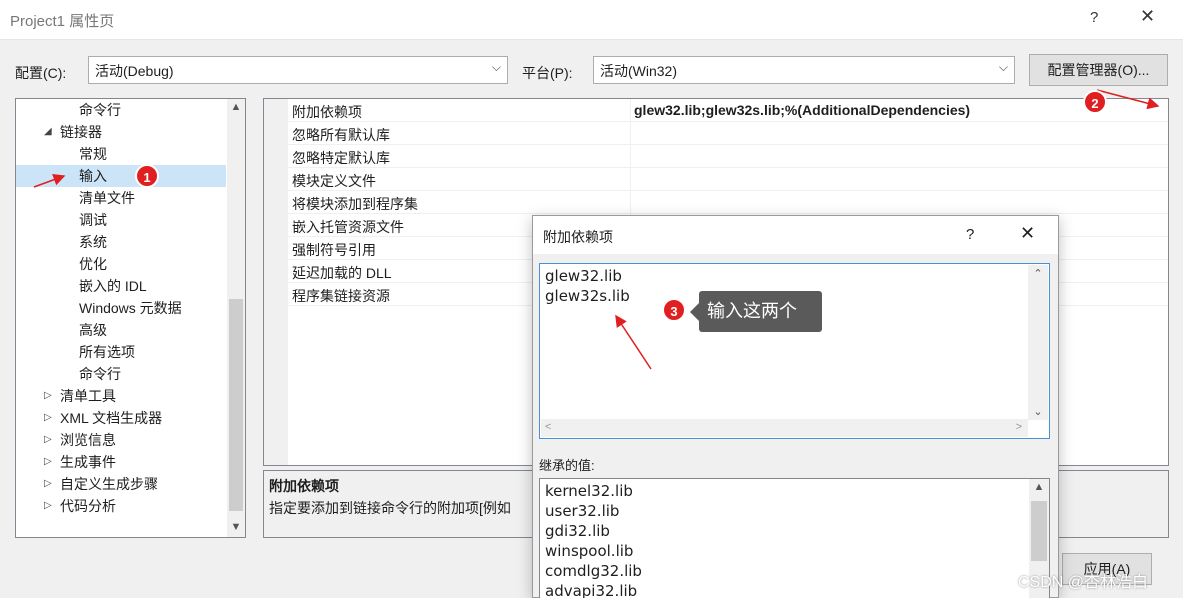 Image resolution: width=1183 pixels, height=598 pixels. Describe the element at coordinates (49, 180) in the screenshot. I see `arrow-to-input` at that location.